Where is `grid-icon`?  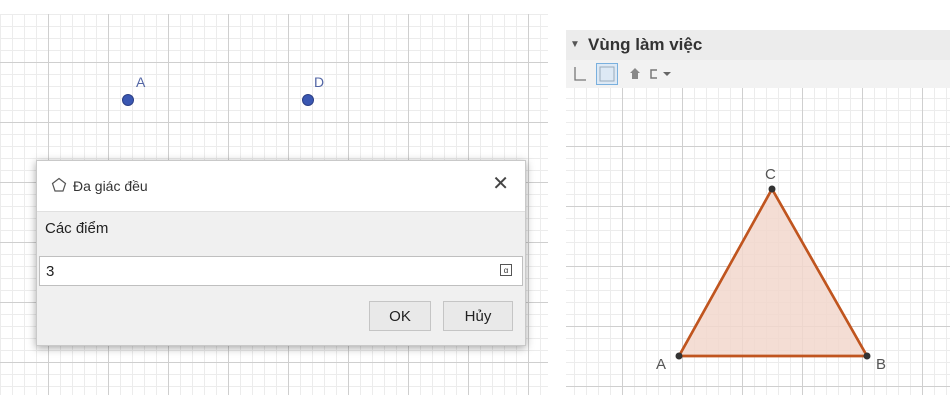 grid-icon is located at coordinates (607, 74).